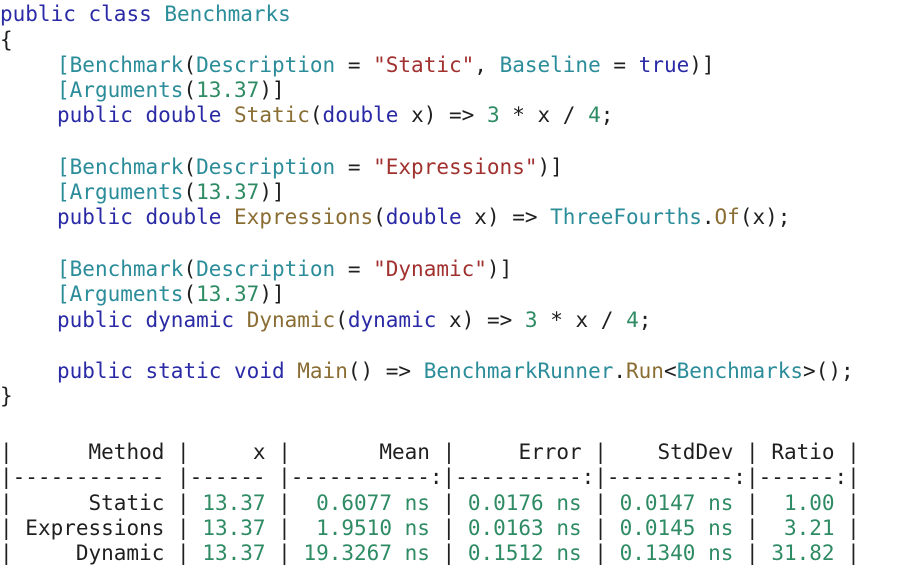 The width and height of the screenshot is (901, 575). I want to click on main-name: Main, so click(322, 371).